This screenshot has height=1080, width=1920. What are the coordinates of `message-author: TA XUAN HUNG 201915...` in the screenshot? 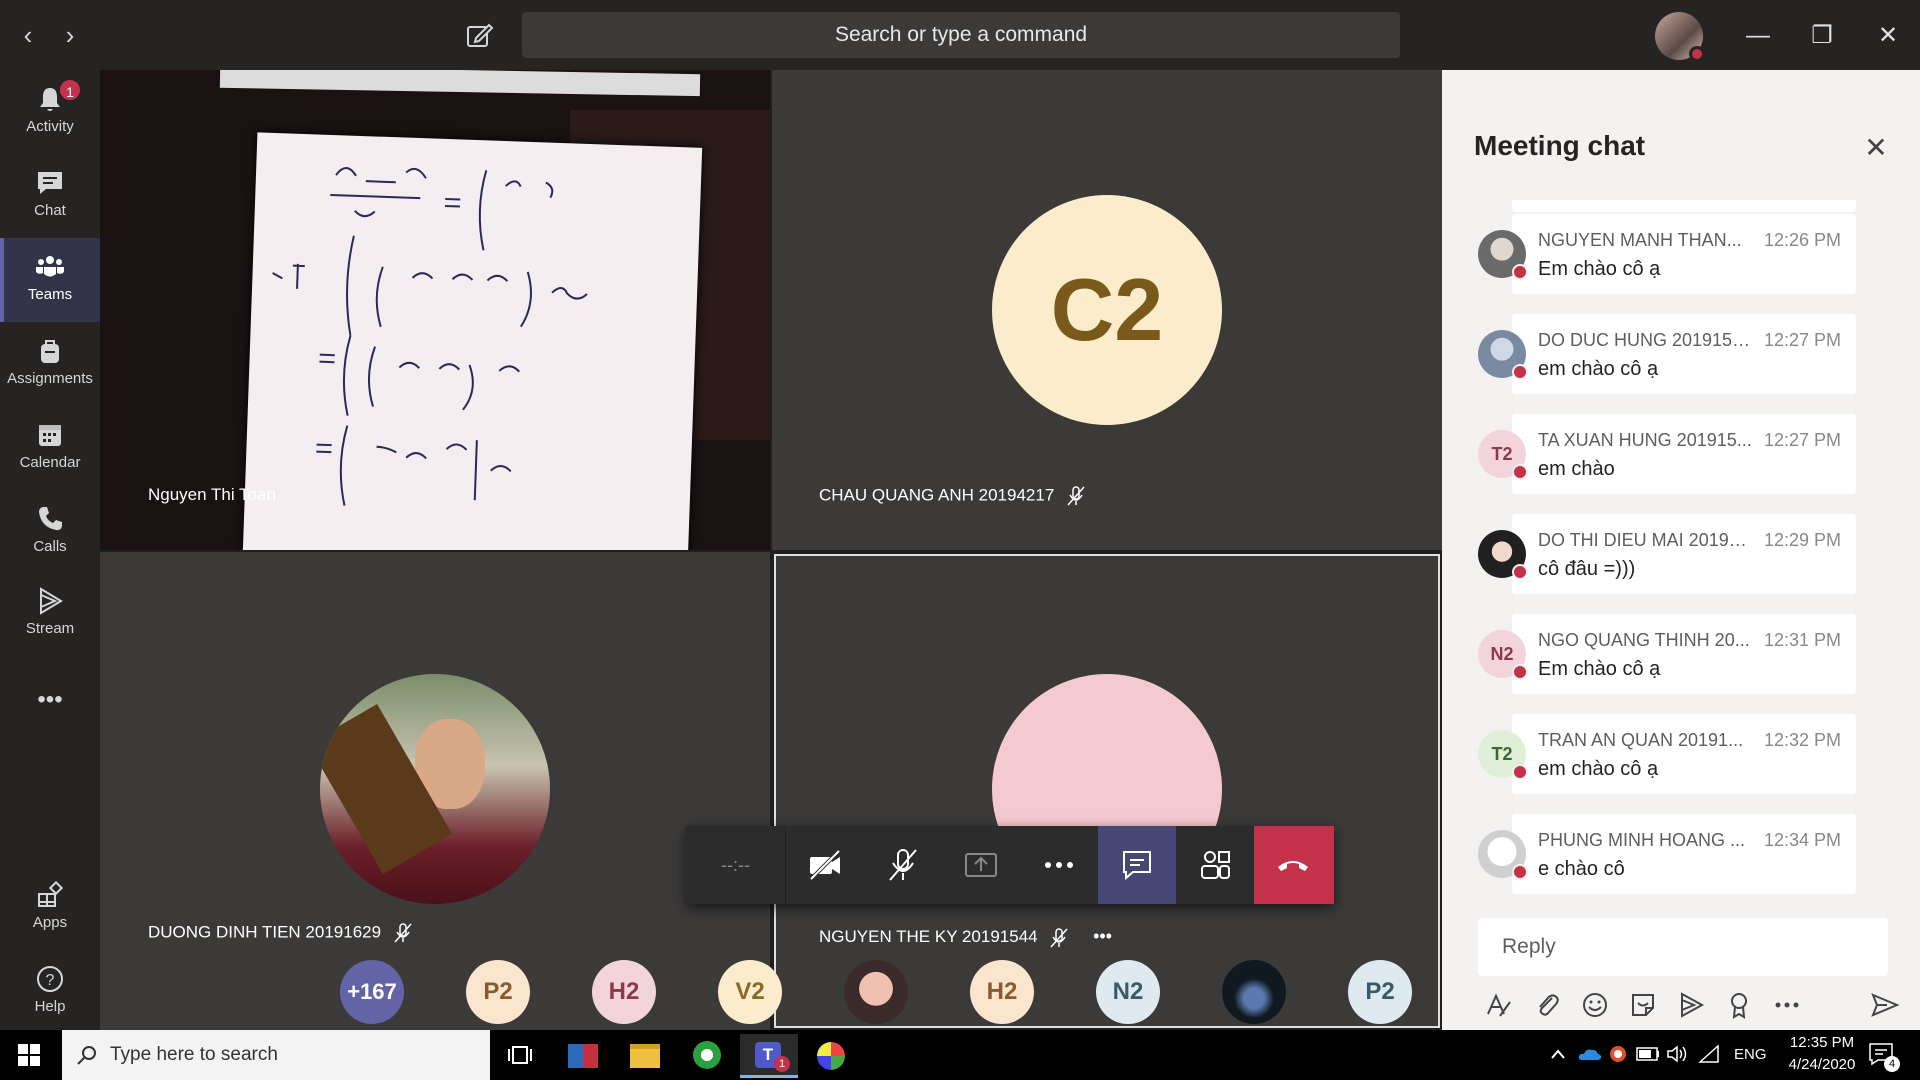 It's located at (1645, 440).